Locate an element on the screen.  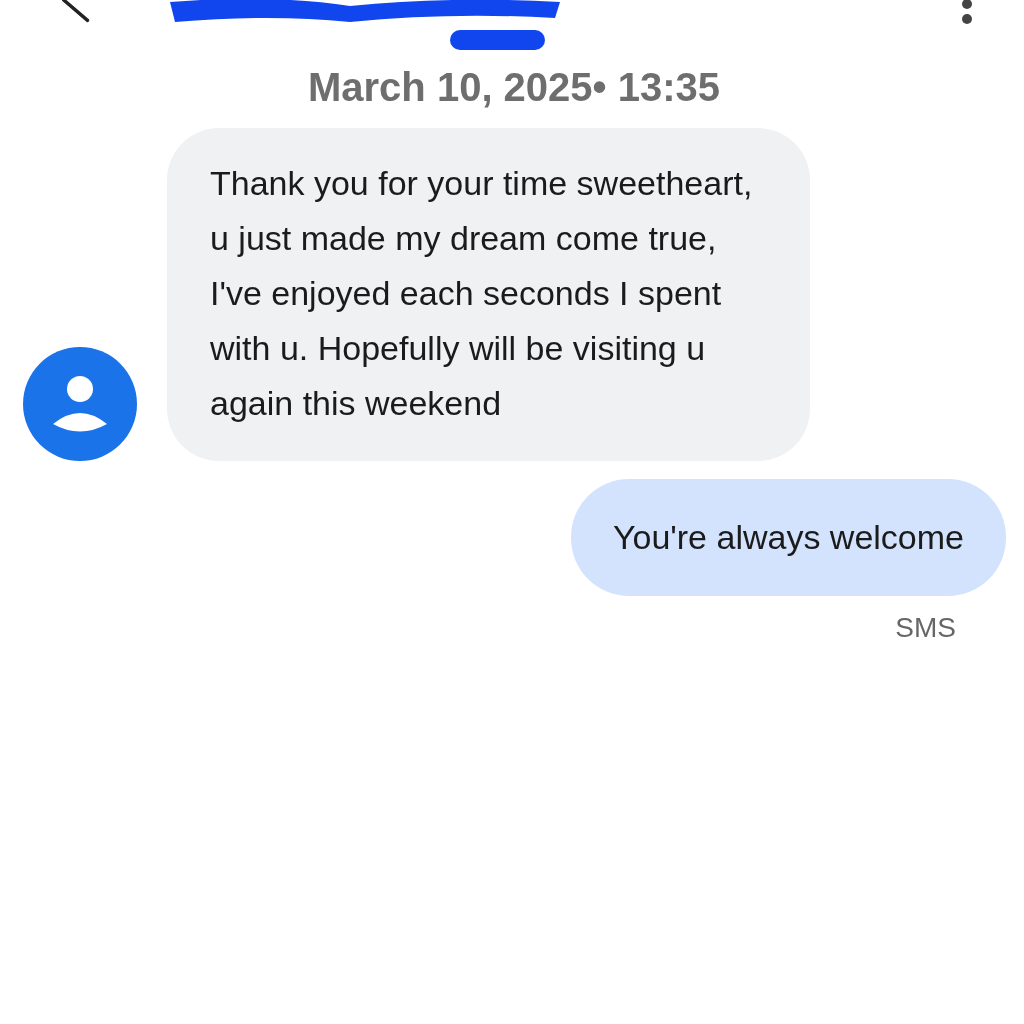
outgoing-message: You're always welcome is located at coordinates (788, 537).